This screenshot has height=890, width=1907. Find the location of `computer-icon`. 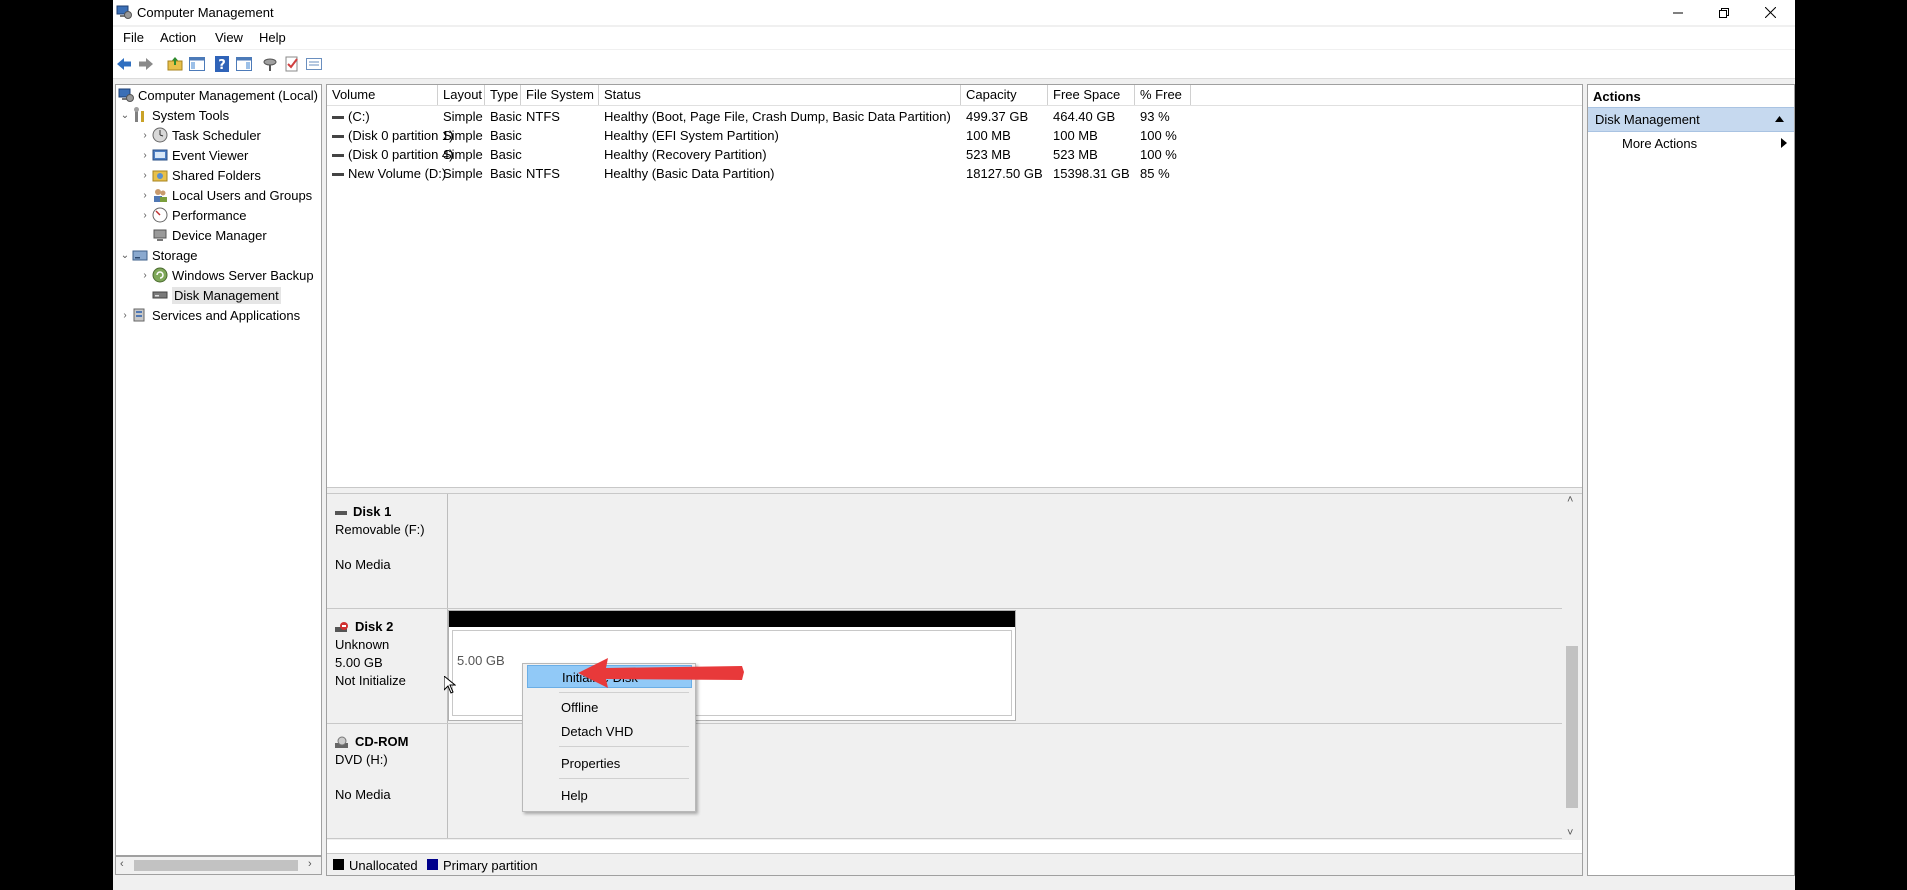

computer-icon is located at coordinates (126, 95).